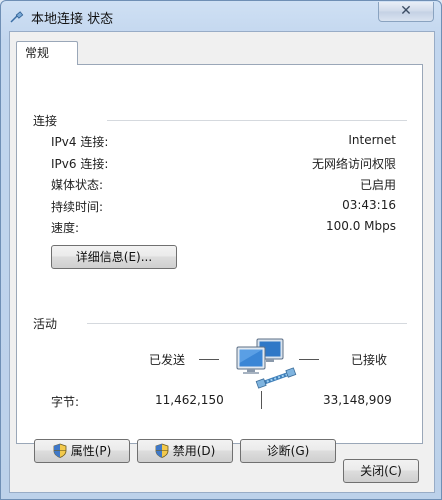 This screenshot has width=442, height=500. What do you see at coordinates (65, 402) in the screenshot?
I see `bytes-label: 字节:` at bounding box center [65, 402].